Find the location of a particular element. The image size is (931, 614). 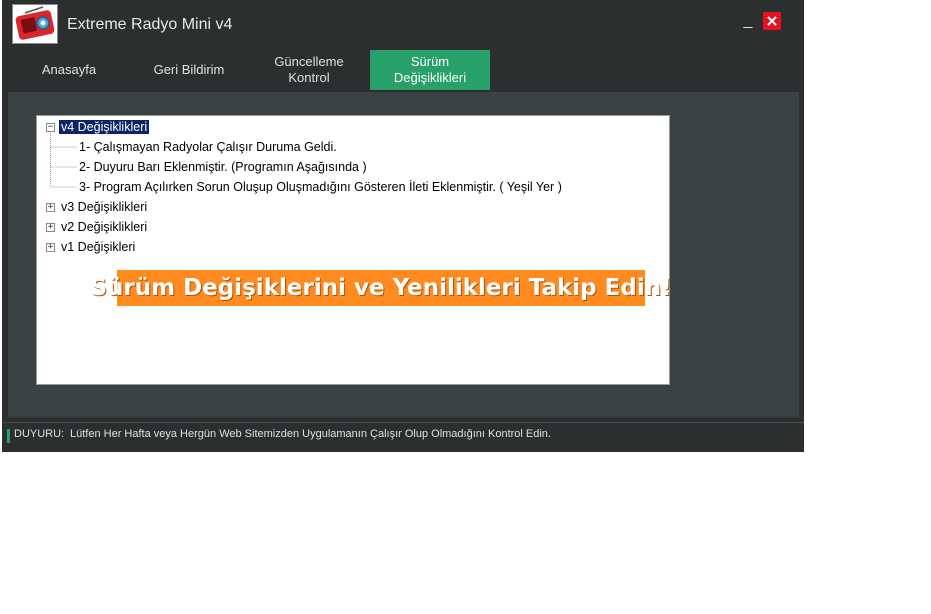

tree-node-v1: v1 Değişikleri is located at coordinates (98, 247).